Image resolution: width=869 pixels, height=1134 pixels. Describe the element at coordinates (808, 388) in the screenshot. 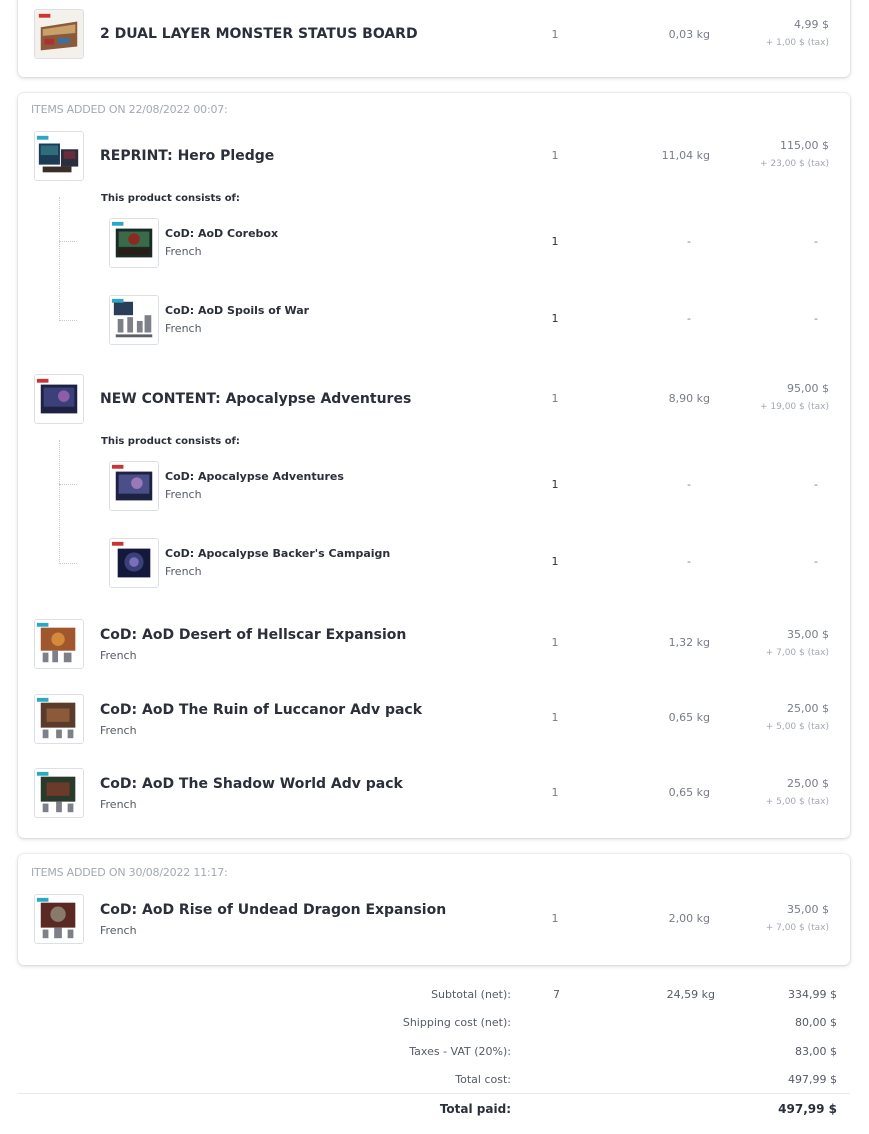

I see `item-price: 95,00 $` at that location.